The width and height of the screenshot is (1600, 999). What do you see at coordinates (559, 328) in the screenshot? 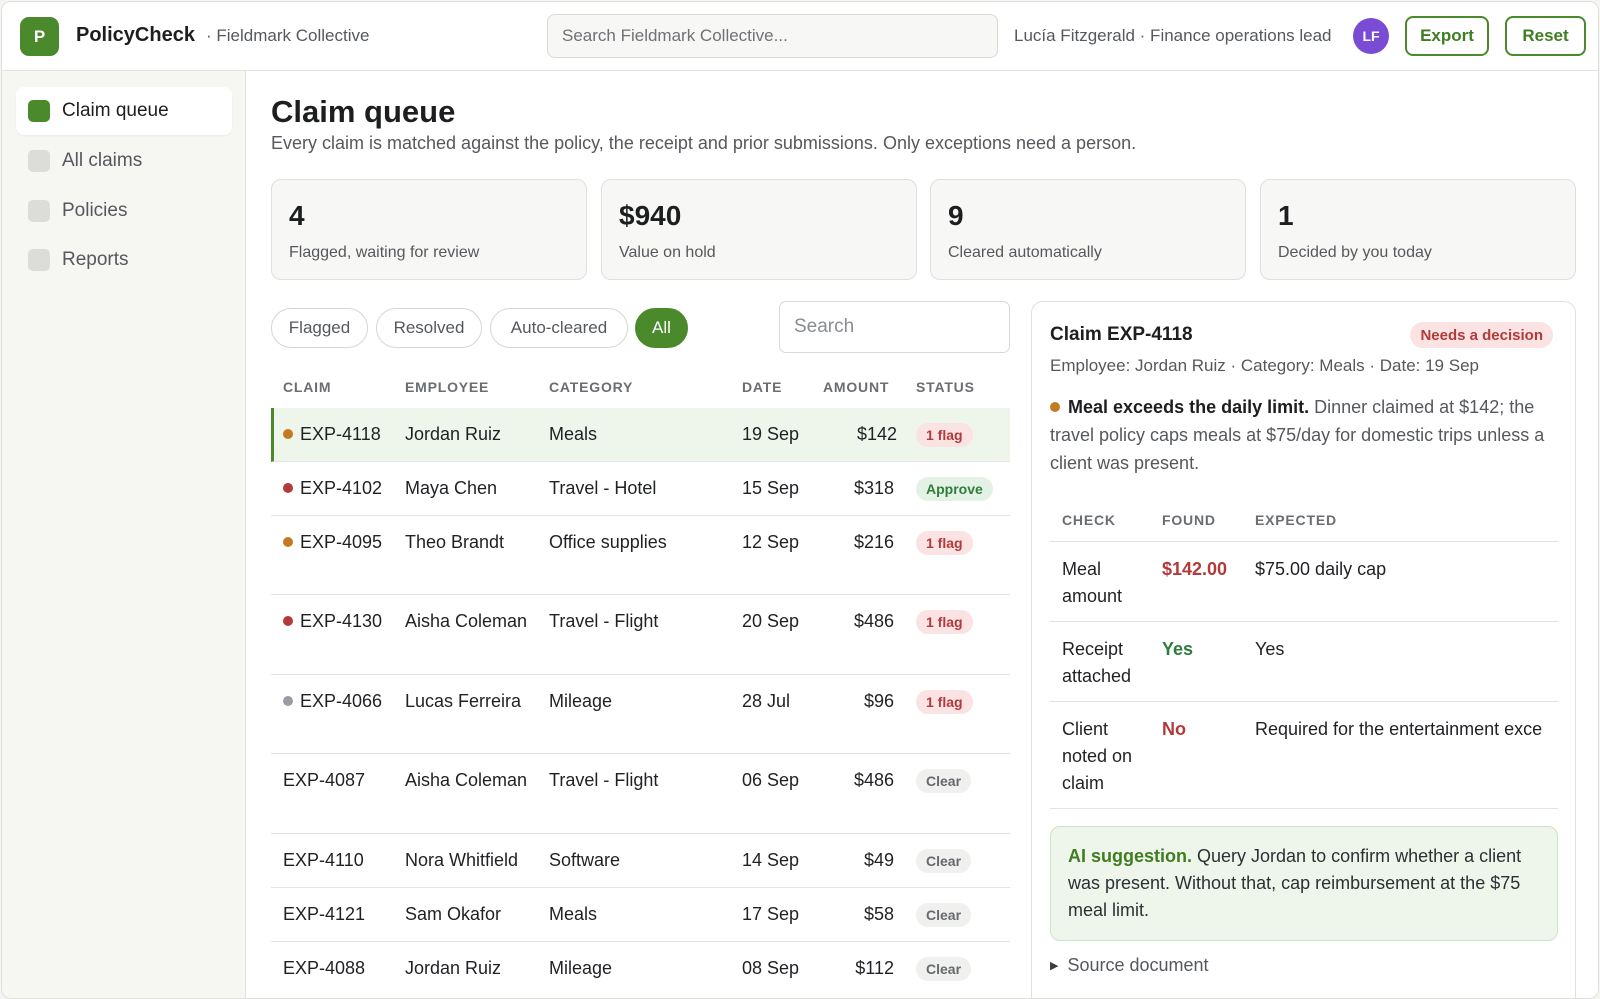
I see `filter-auto-cleared: Auto-cleared` at bounding box center [559, 328].